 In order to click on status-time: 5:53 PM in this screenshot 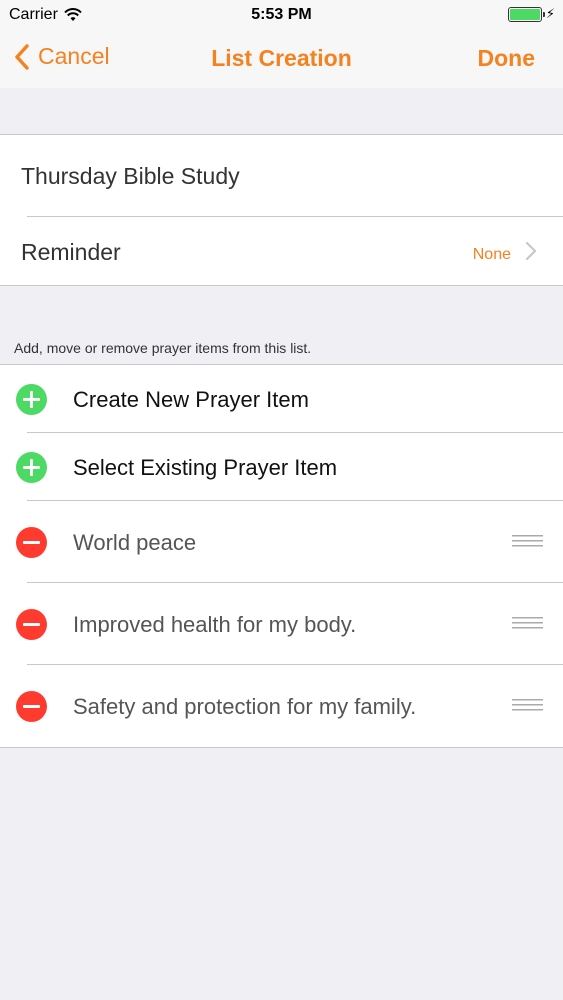, I will do `click(281, 14)`.